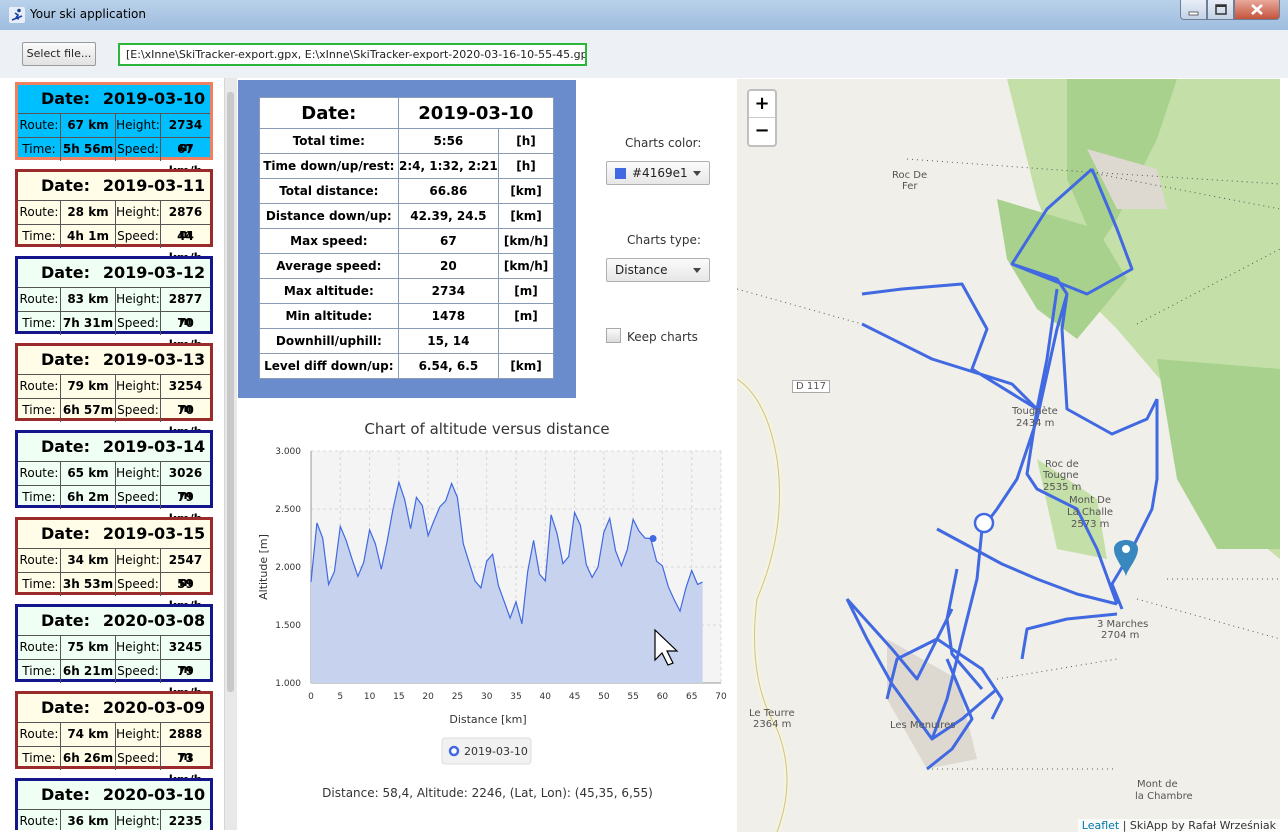 This screenshot has height=835, width=1288. I want to click on stats-value: 2734, so click(448, 291).